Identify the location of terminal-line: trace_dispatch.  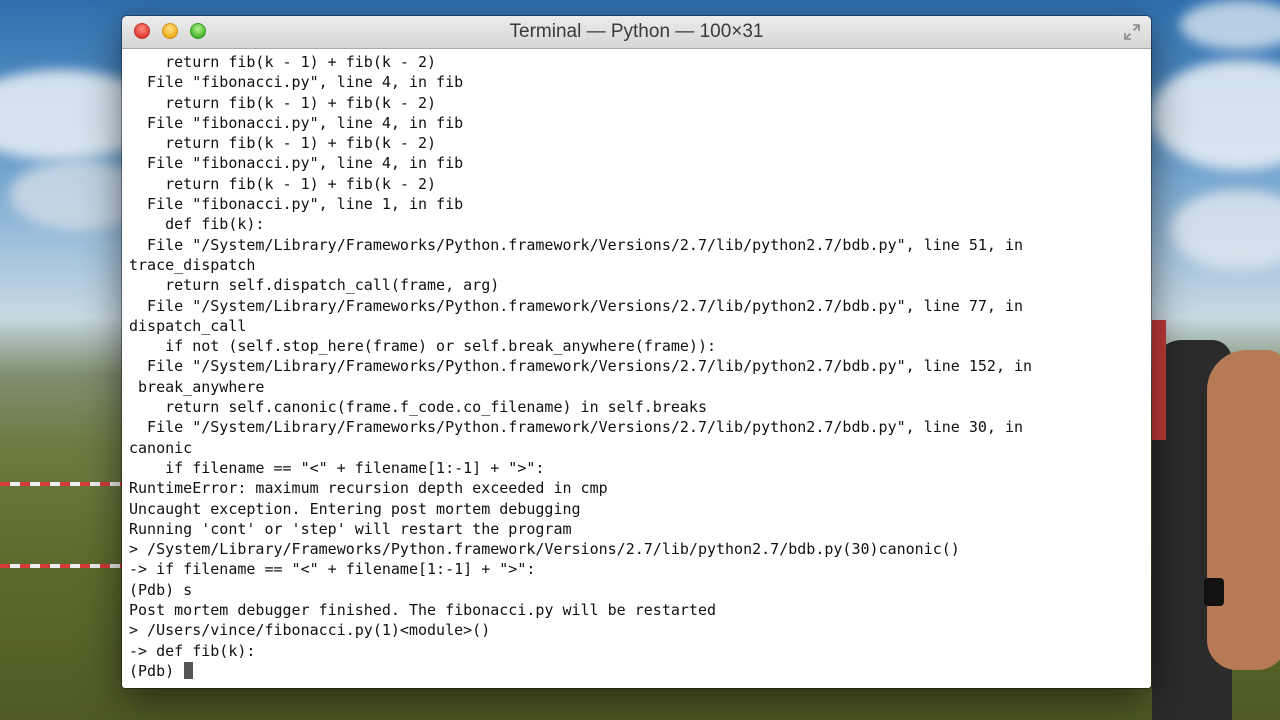
(192, 264).